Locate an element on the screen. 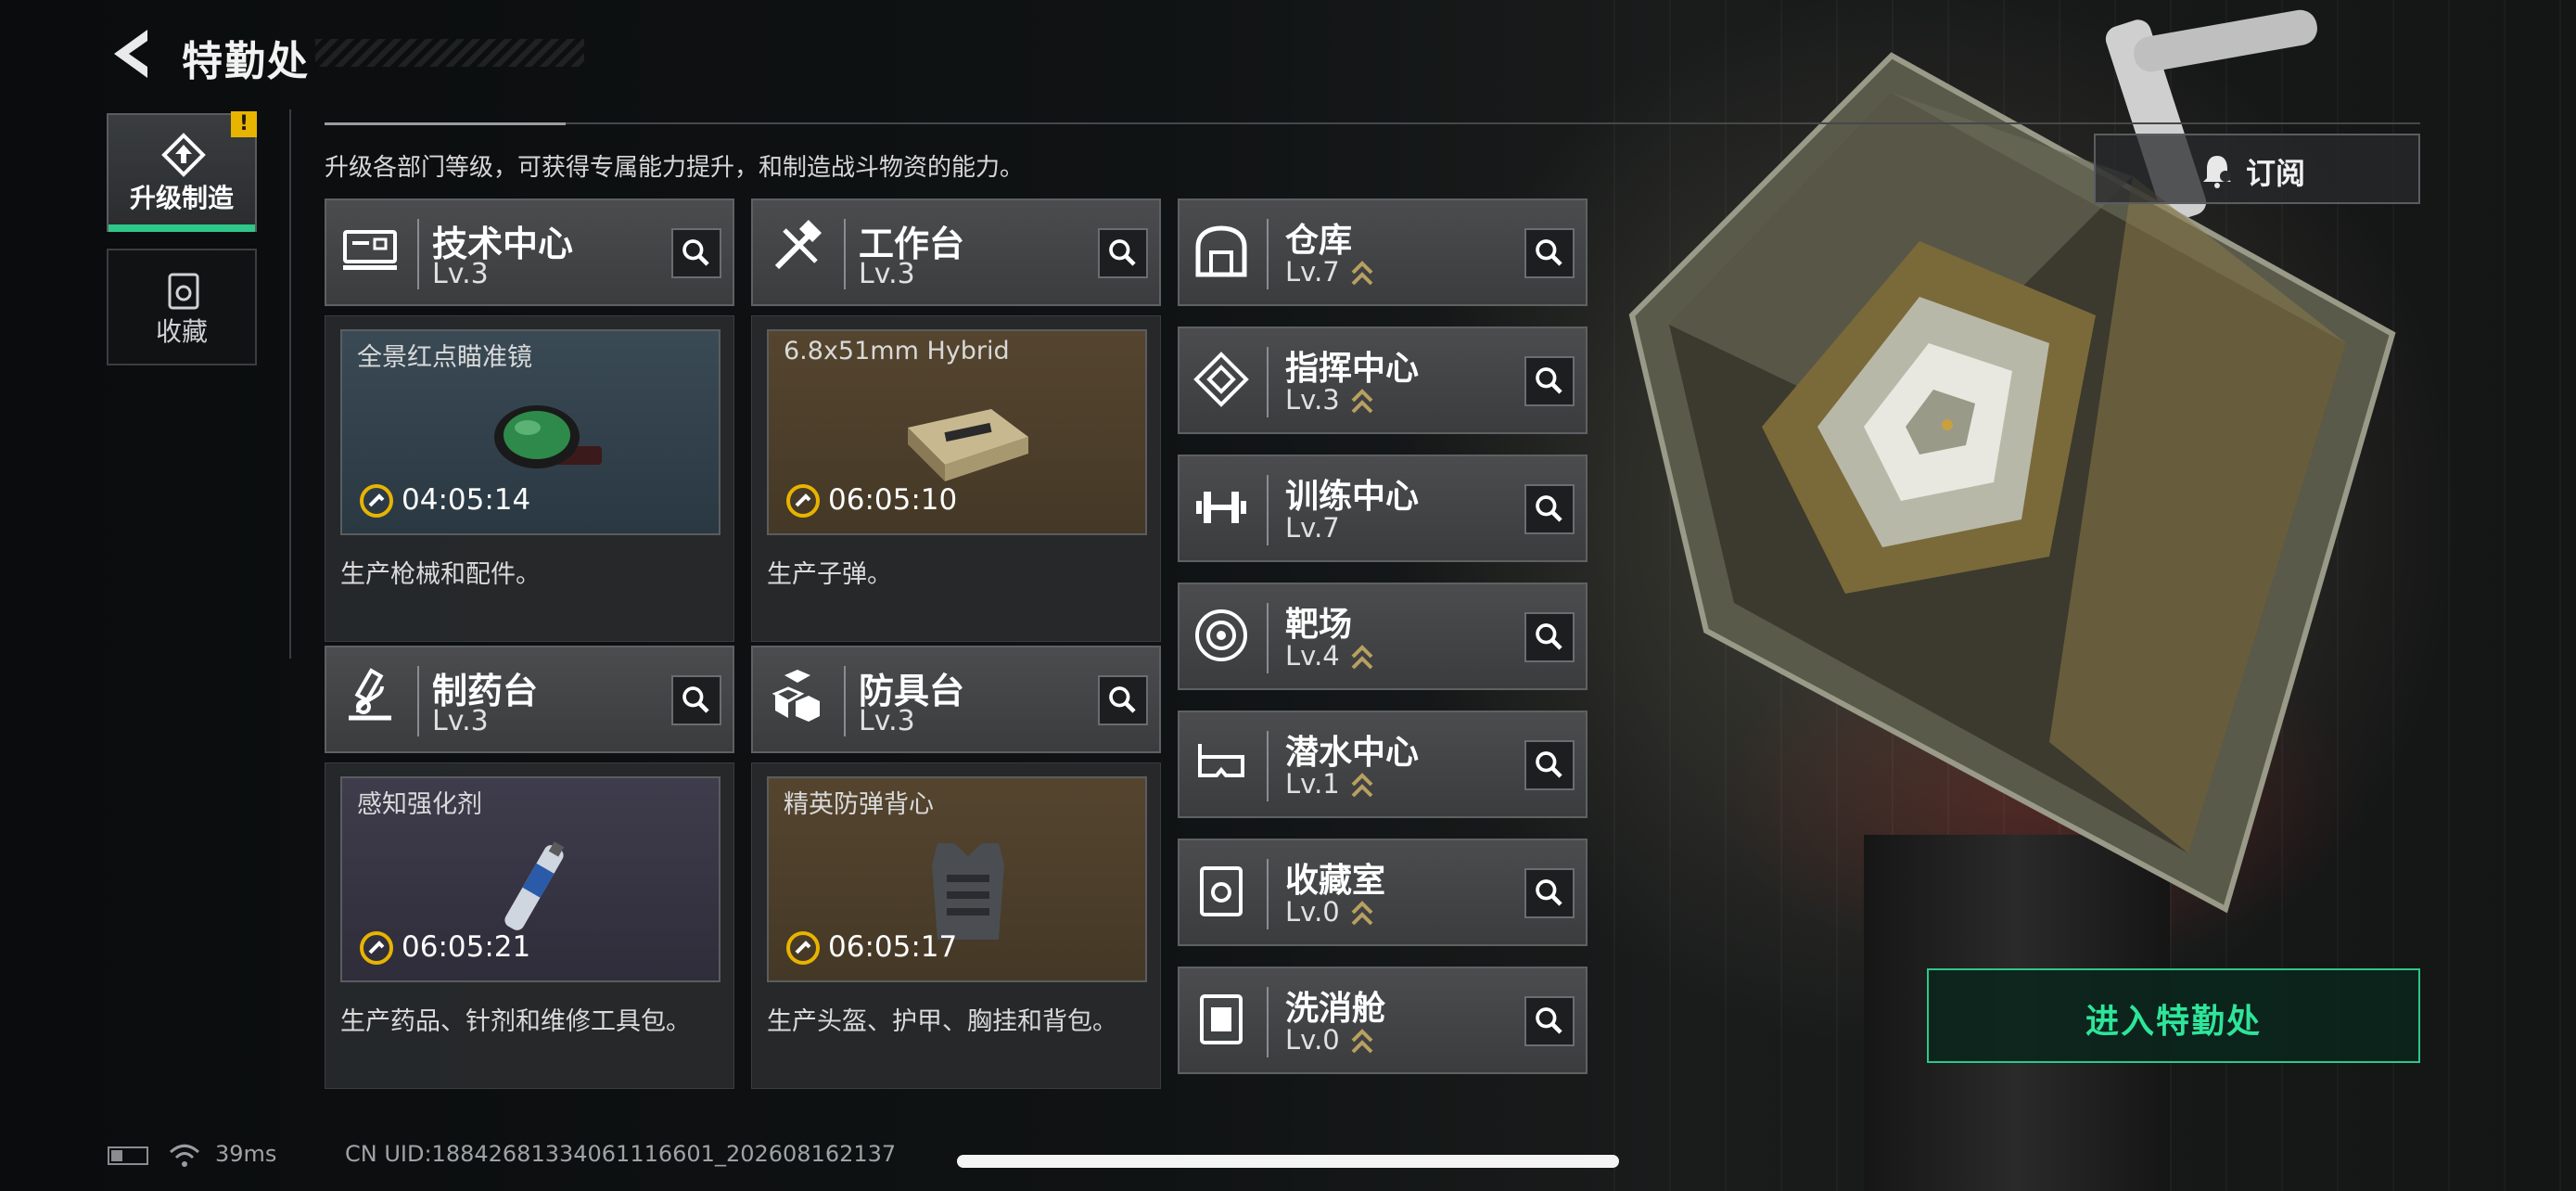 This screenshot has width=2576, height=1191. wifi-icon is located at coordinates (185, 1155).